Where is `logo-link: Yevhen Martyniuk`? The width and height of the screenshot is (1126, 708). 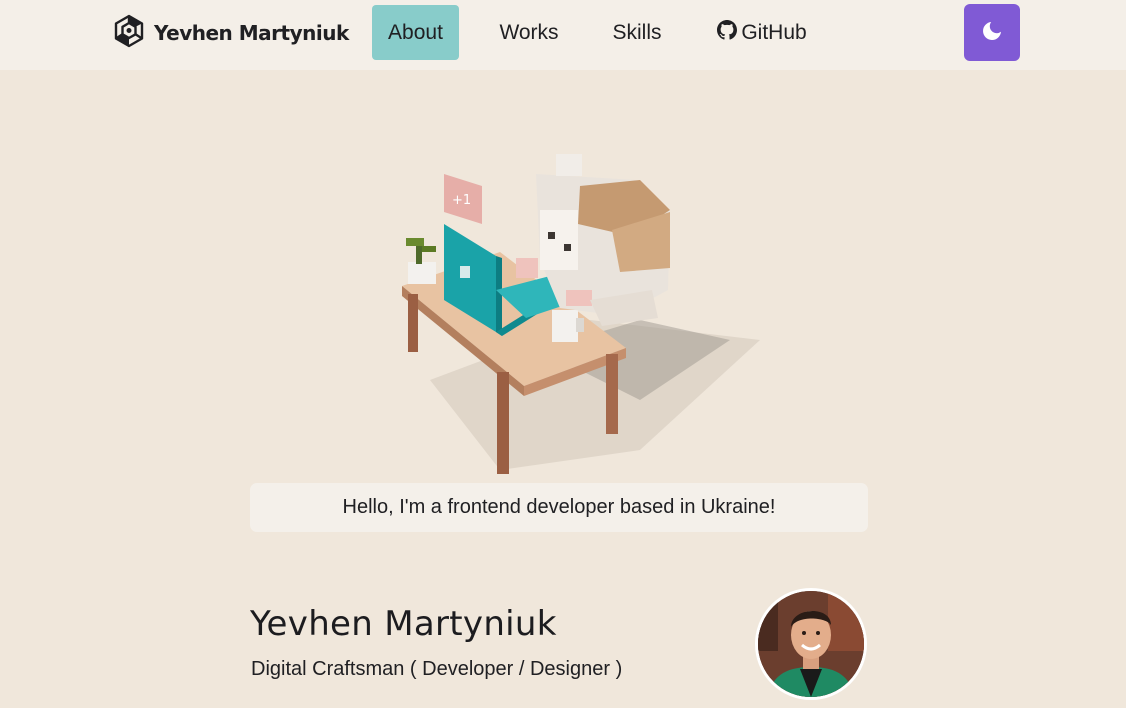
logo-link: Yevhen Martyniuk is located at coordinates (230, 33).